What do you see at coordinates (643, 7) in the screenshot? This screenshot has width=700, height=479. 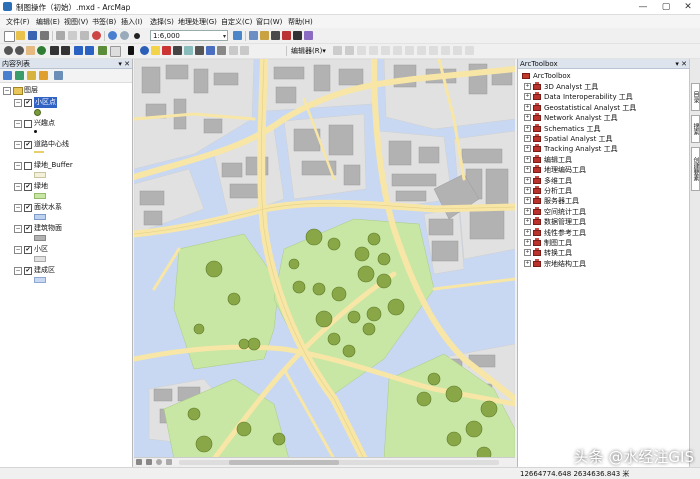 I see `minimize-button: —` at bounding box center [643, 7].